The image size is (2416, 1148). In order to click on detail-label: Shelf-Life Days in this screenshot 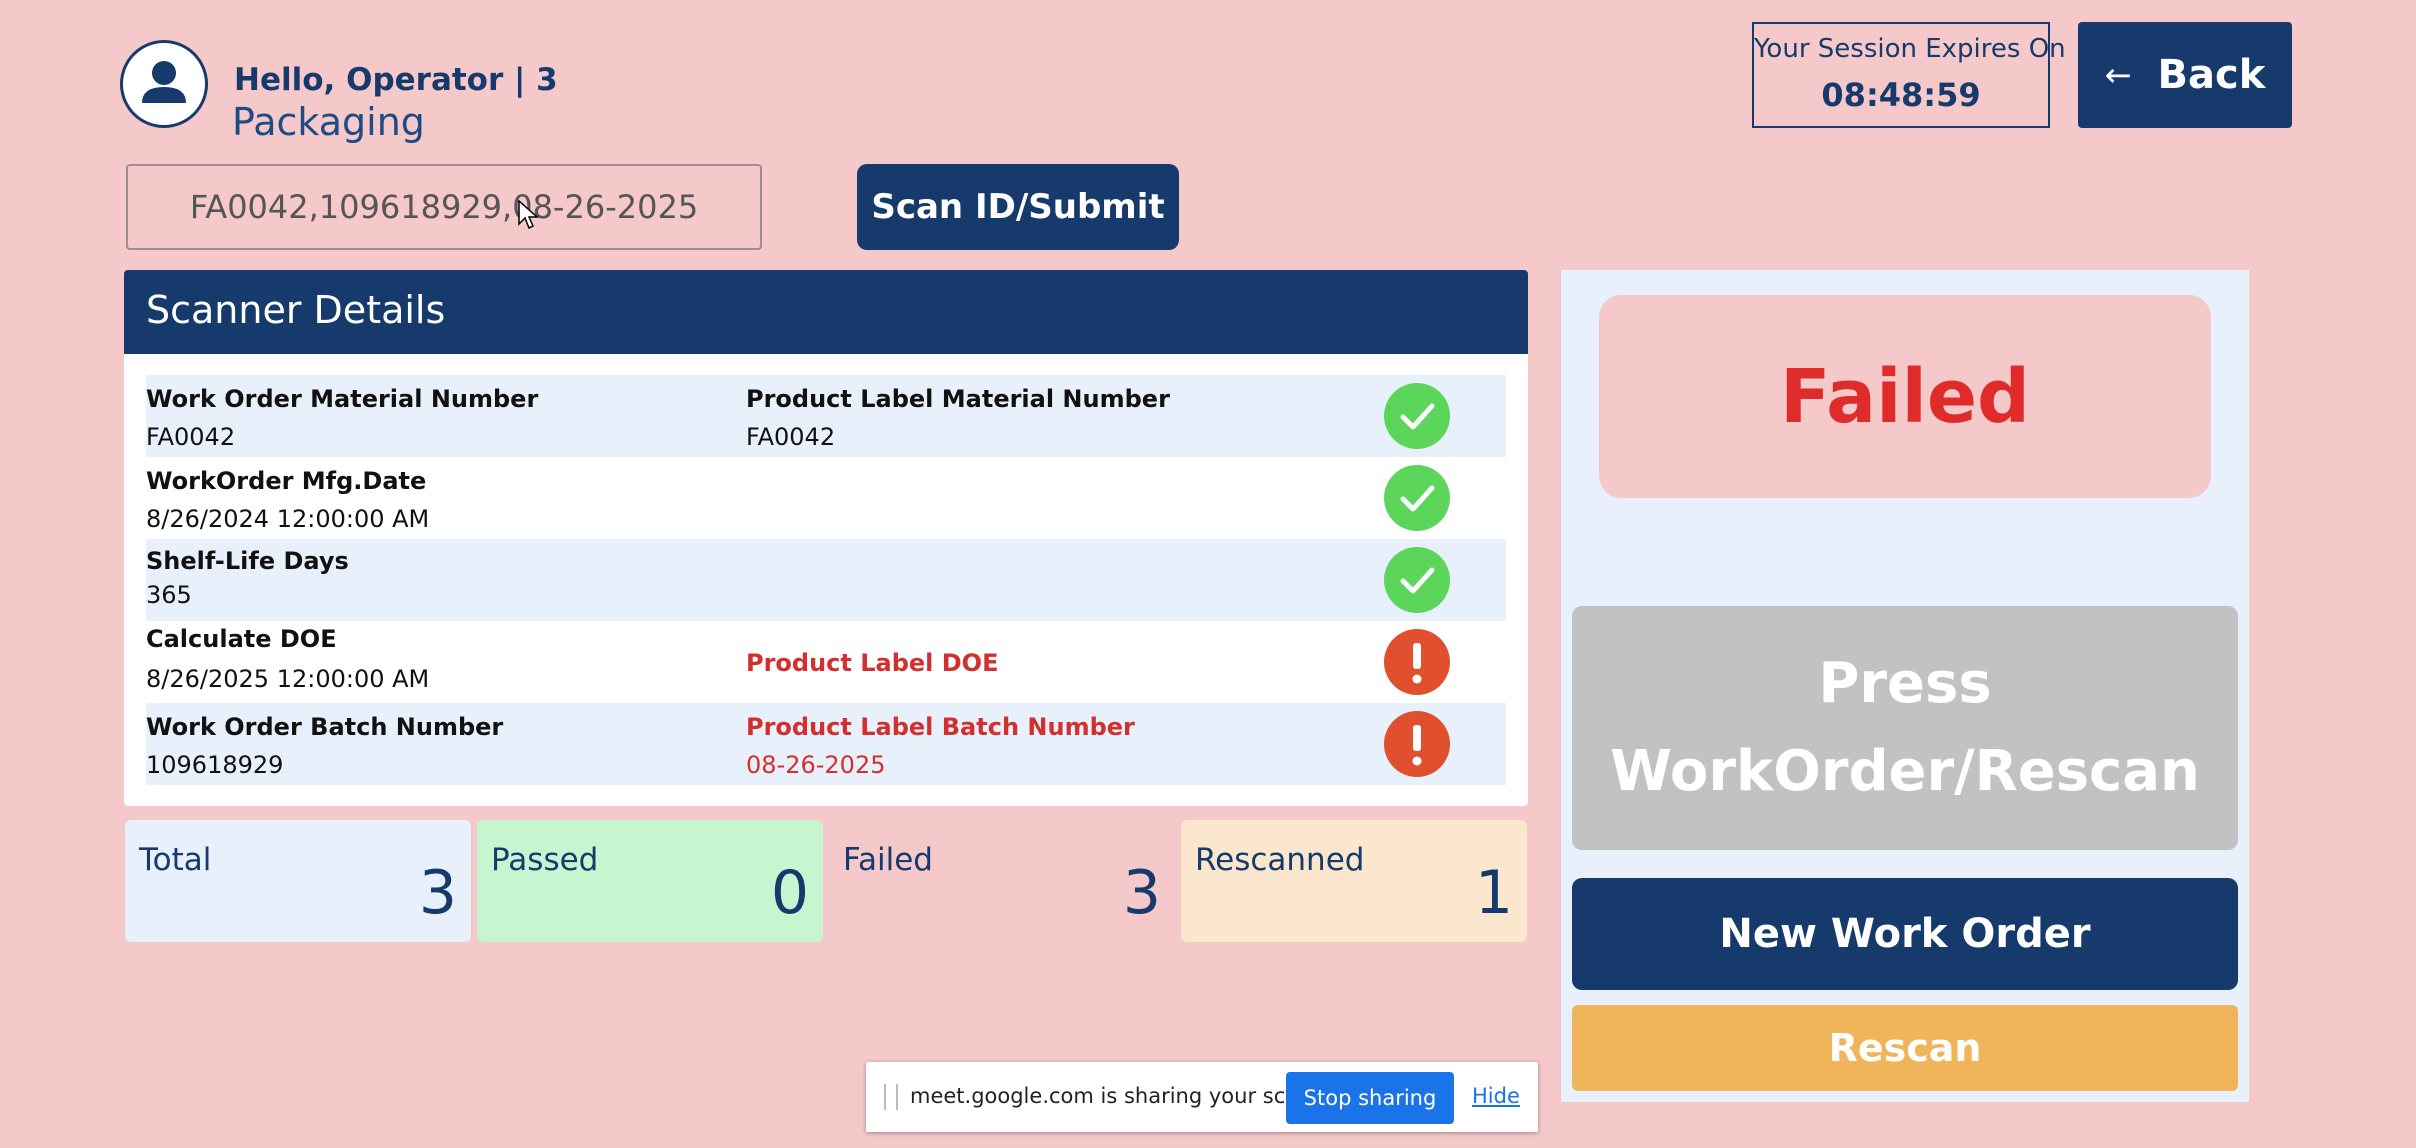, I will do `click(247, 561)`.